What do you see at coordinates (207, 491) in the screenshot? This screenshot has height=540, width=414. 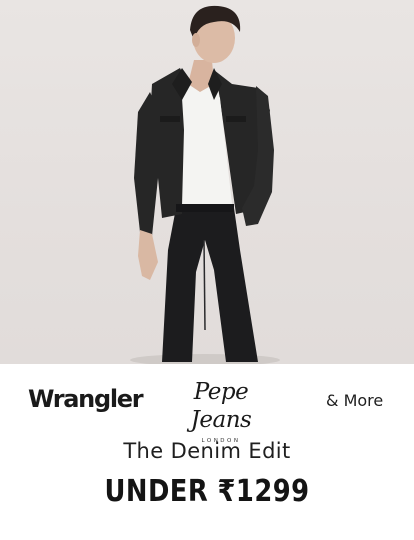 I see `price-offer: UNDER ₹1299` at bounding box center [207, 491].